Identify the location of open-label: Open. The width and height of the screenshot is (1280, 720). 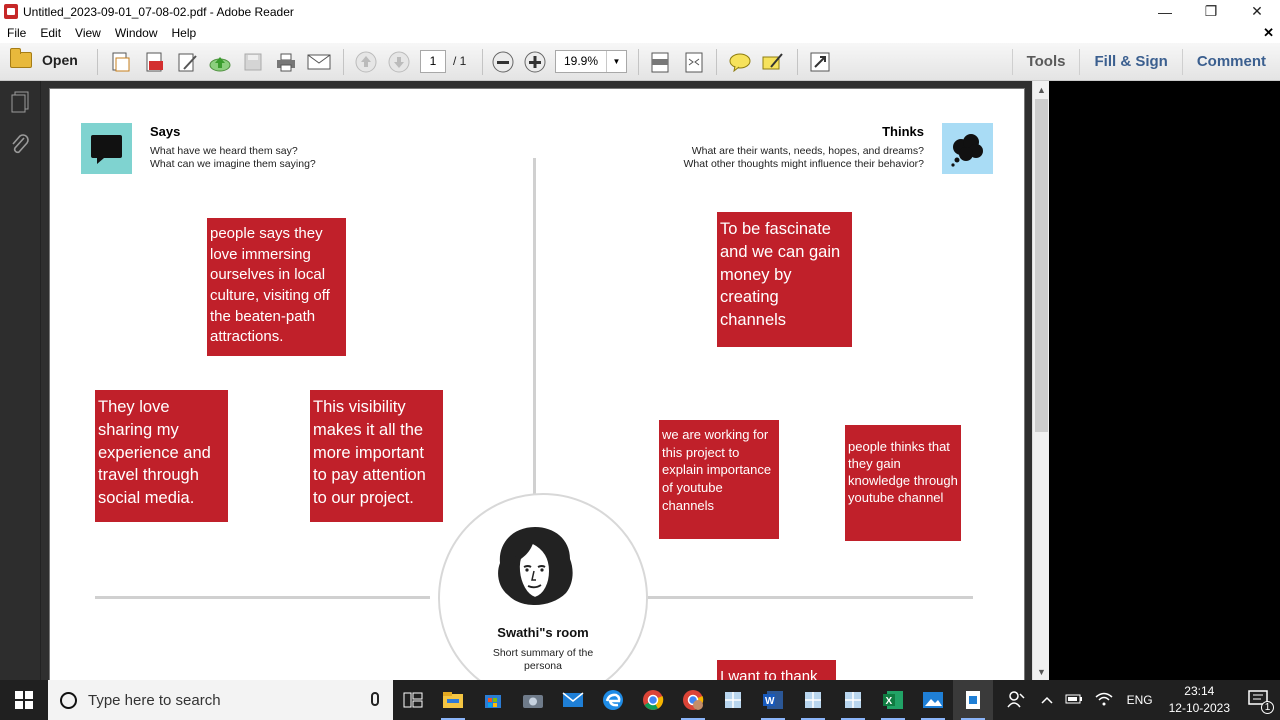
(60, 60).